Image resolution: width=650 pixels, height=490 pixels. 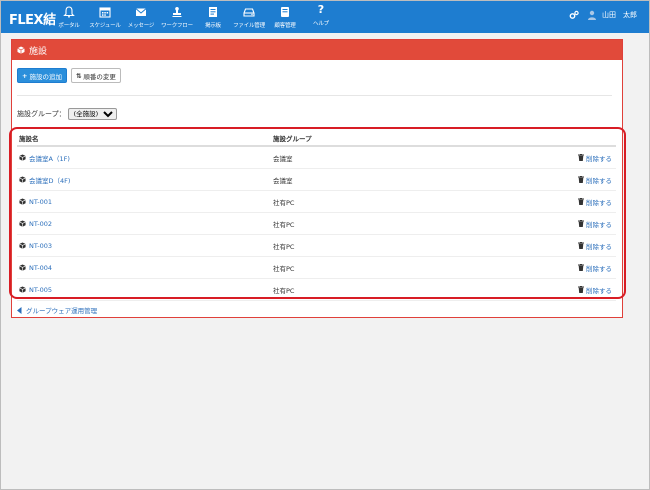 I want to click on nav-customer: 顧客管理, so click(x=285, y=17).